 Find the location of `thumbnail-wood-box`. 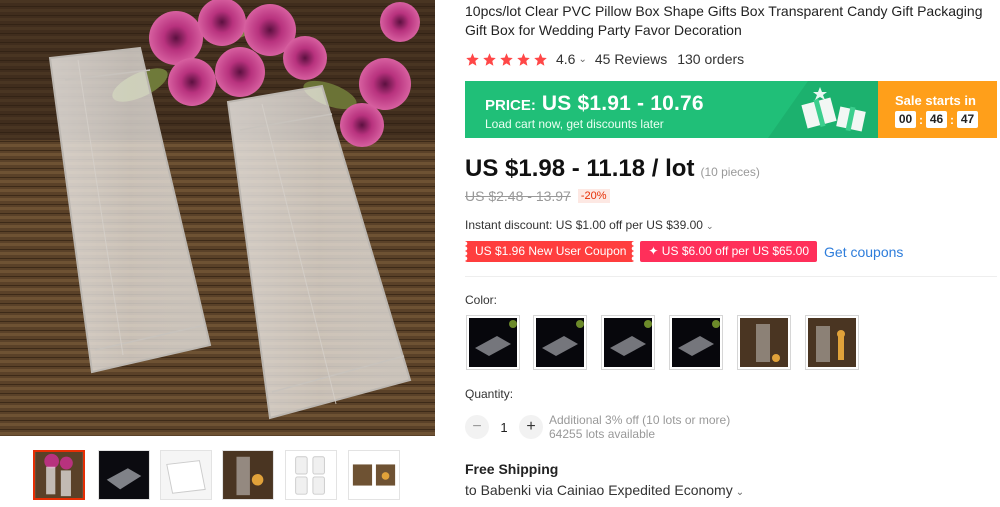

thumbnail-wood-box is located at coordinates (248, 475).